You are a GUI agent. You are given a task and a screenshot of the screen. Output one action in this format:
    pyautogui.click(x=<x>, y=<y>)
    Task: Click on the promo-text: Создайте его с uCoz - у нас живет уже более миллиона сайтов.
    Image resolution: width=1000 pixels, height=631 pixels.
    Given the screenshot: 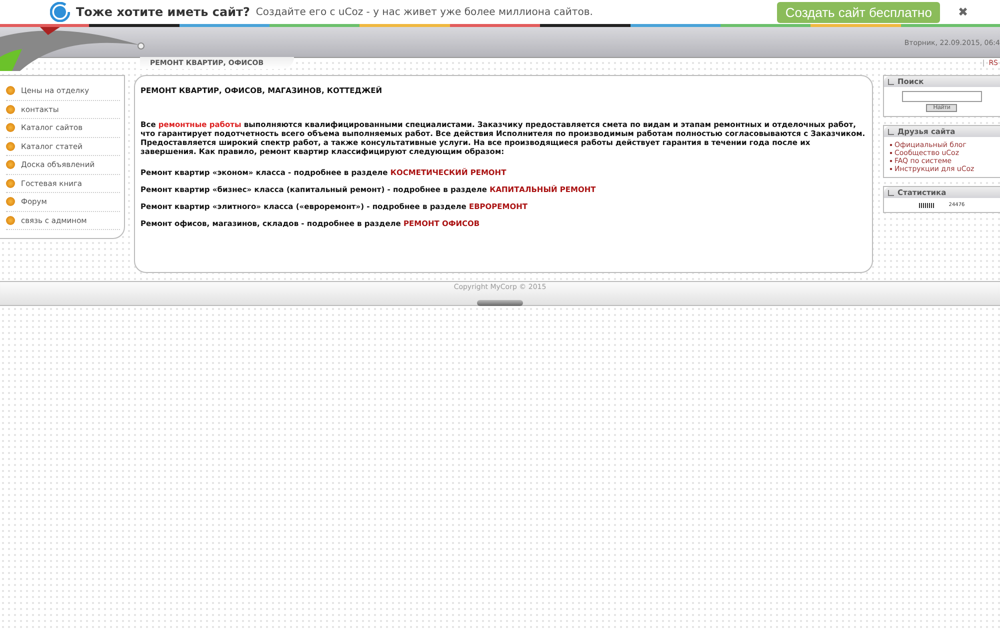 What is the action you would take?
    pyautogui.click(x=424, y=12)
    